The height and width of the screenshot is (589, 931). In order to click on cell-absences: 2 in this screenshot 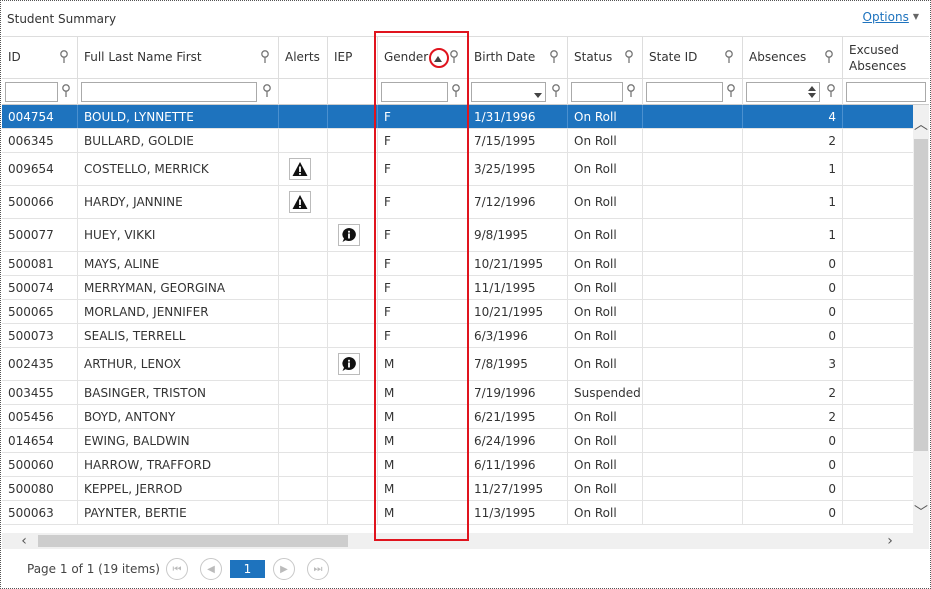, I will do `click(793, 416)`.